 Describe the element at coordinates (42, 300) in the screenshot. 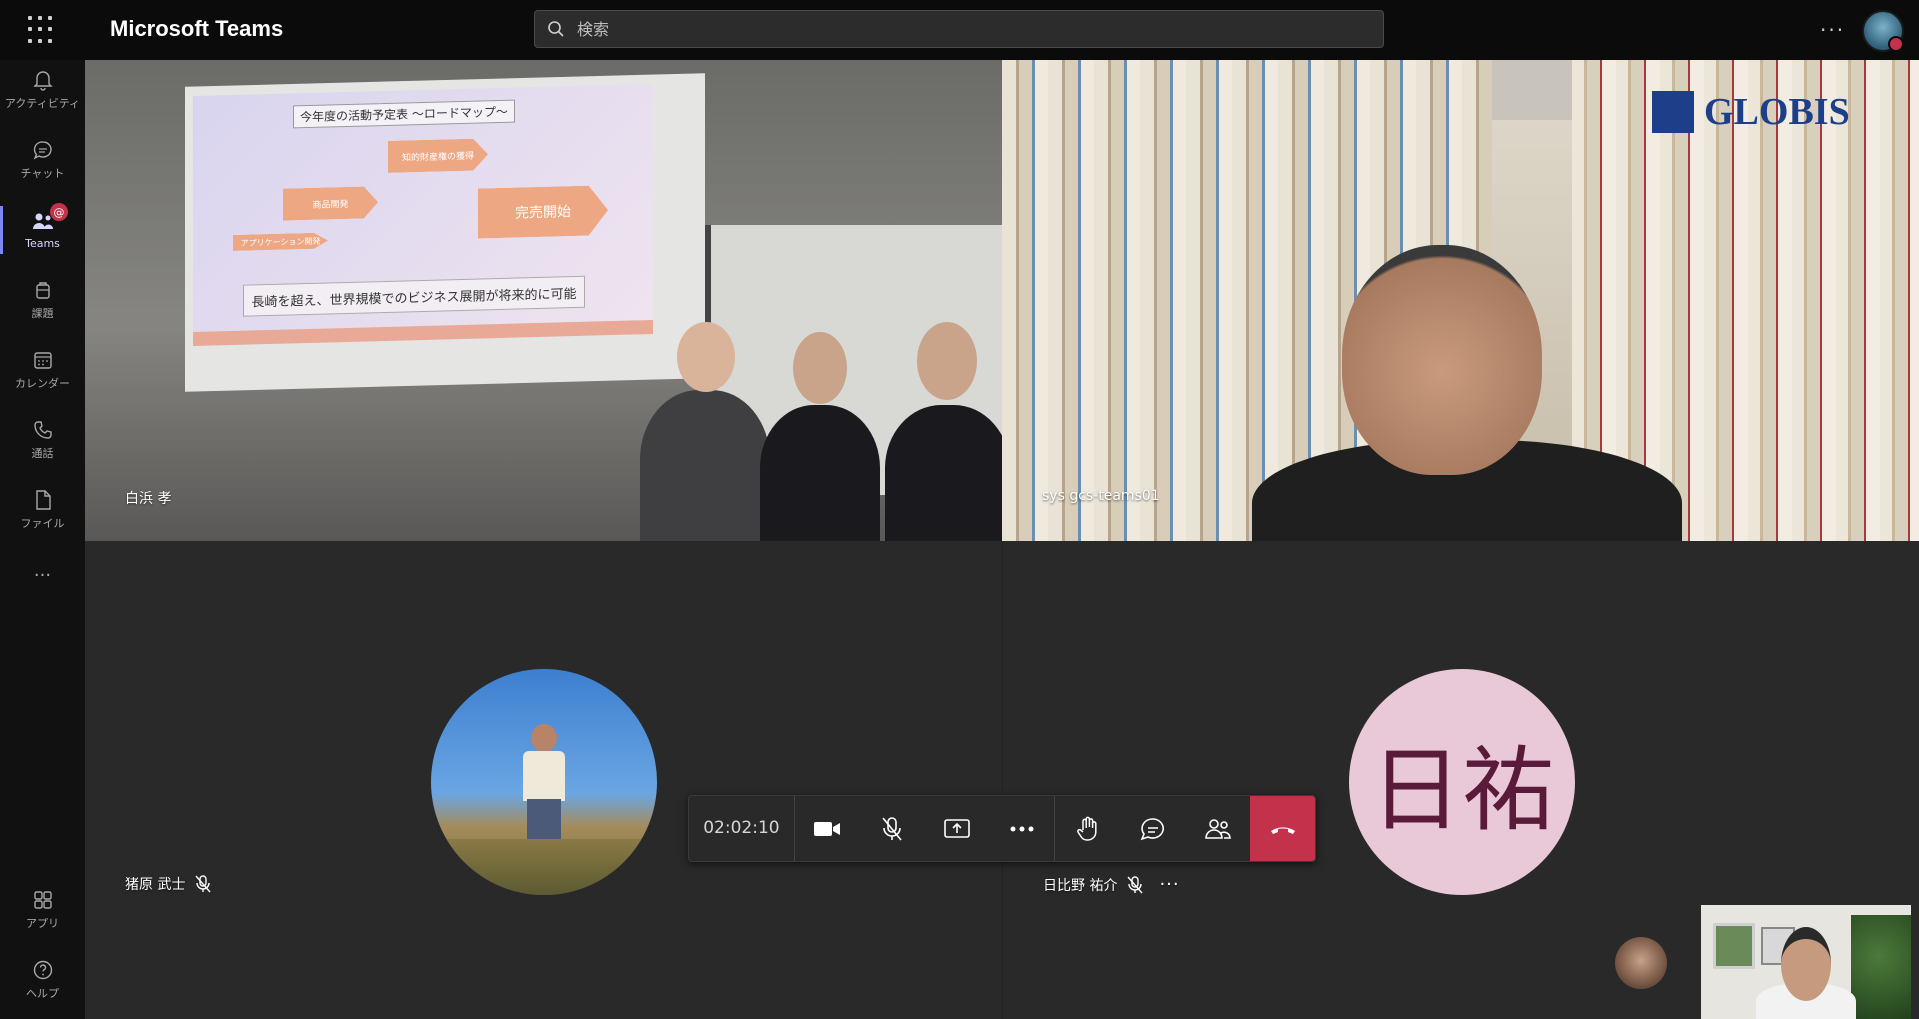

I see `rail-item-assignments: 課題` at that location.